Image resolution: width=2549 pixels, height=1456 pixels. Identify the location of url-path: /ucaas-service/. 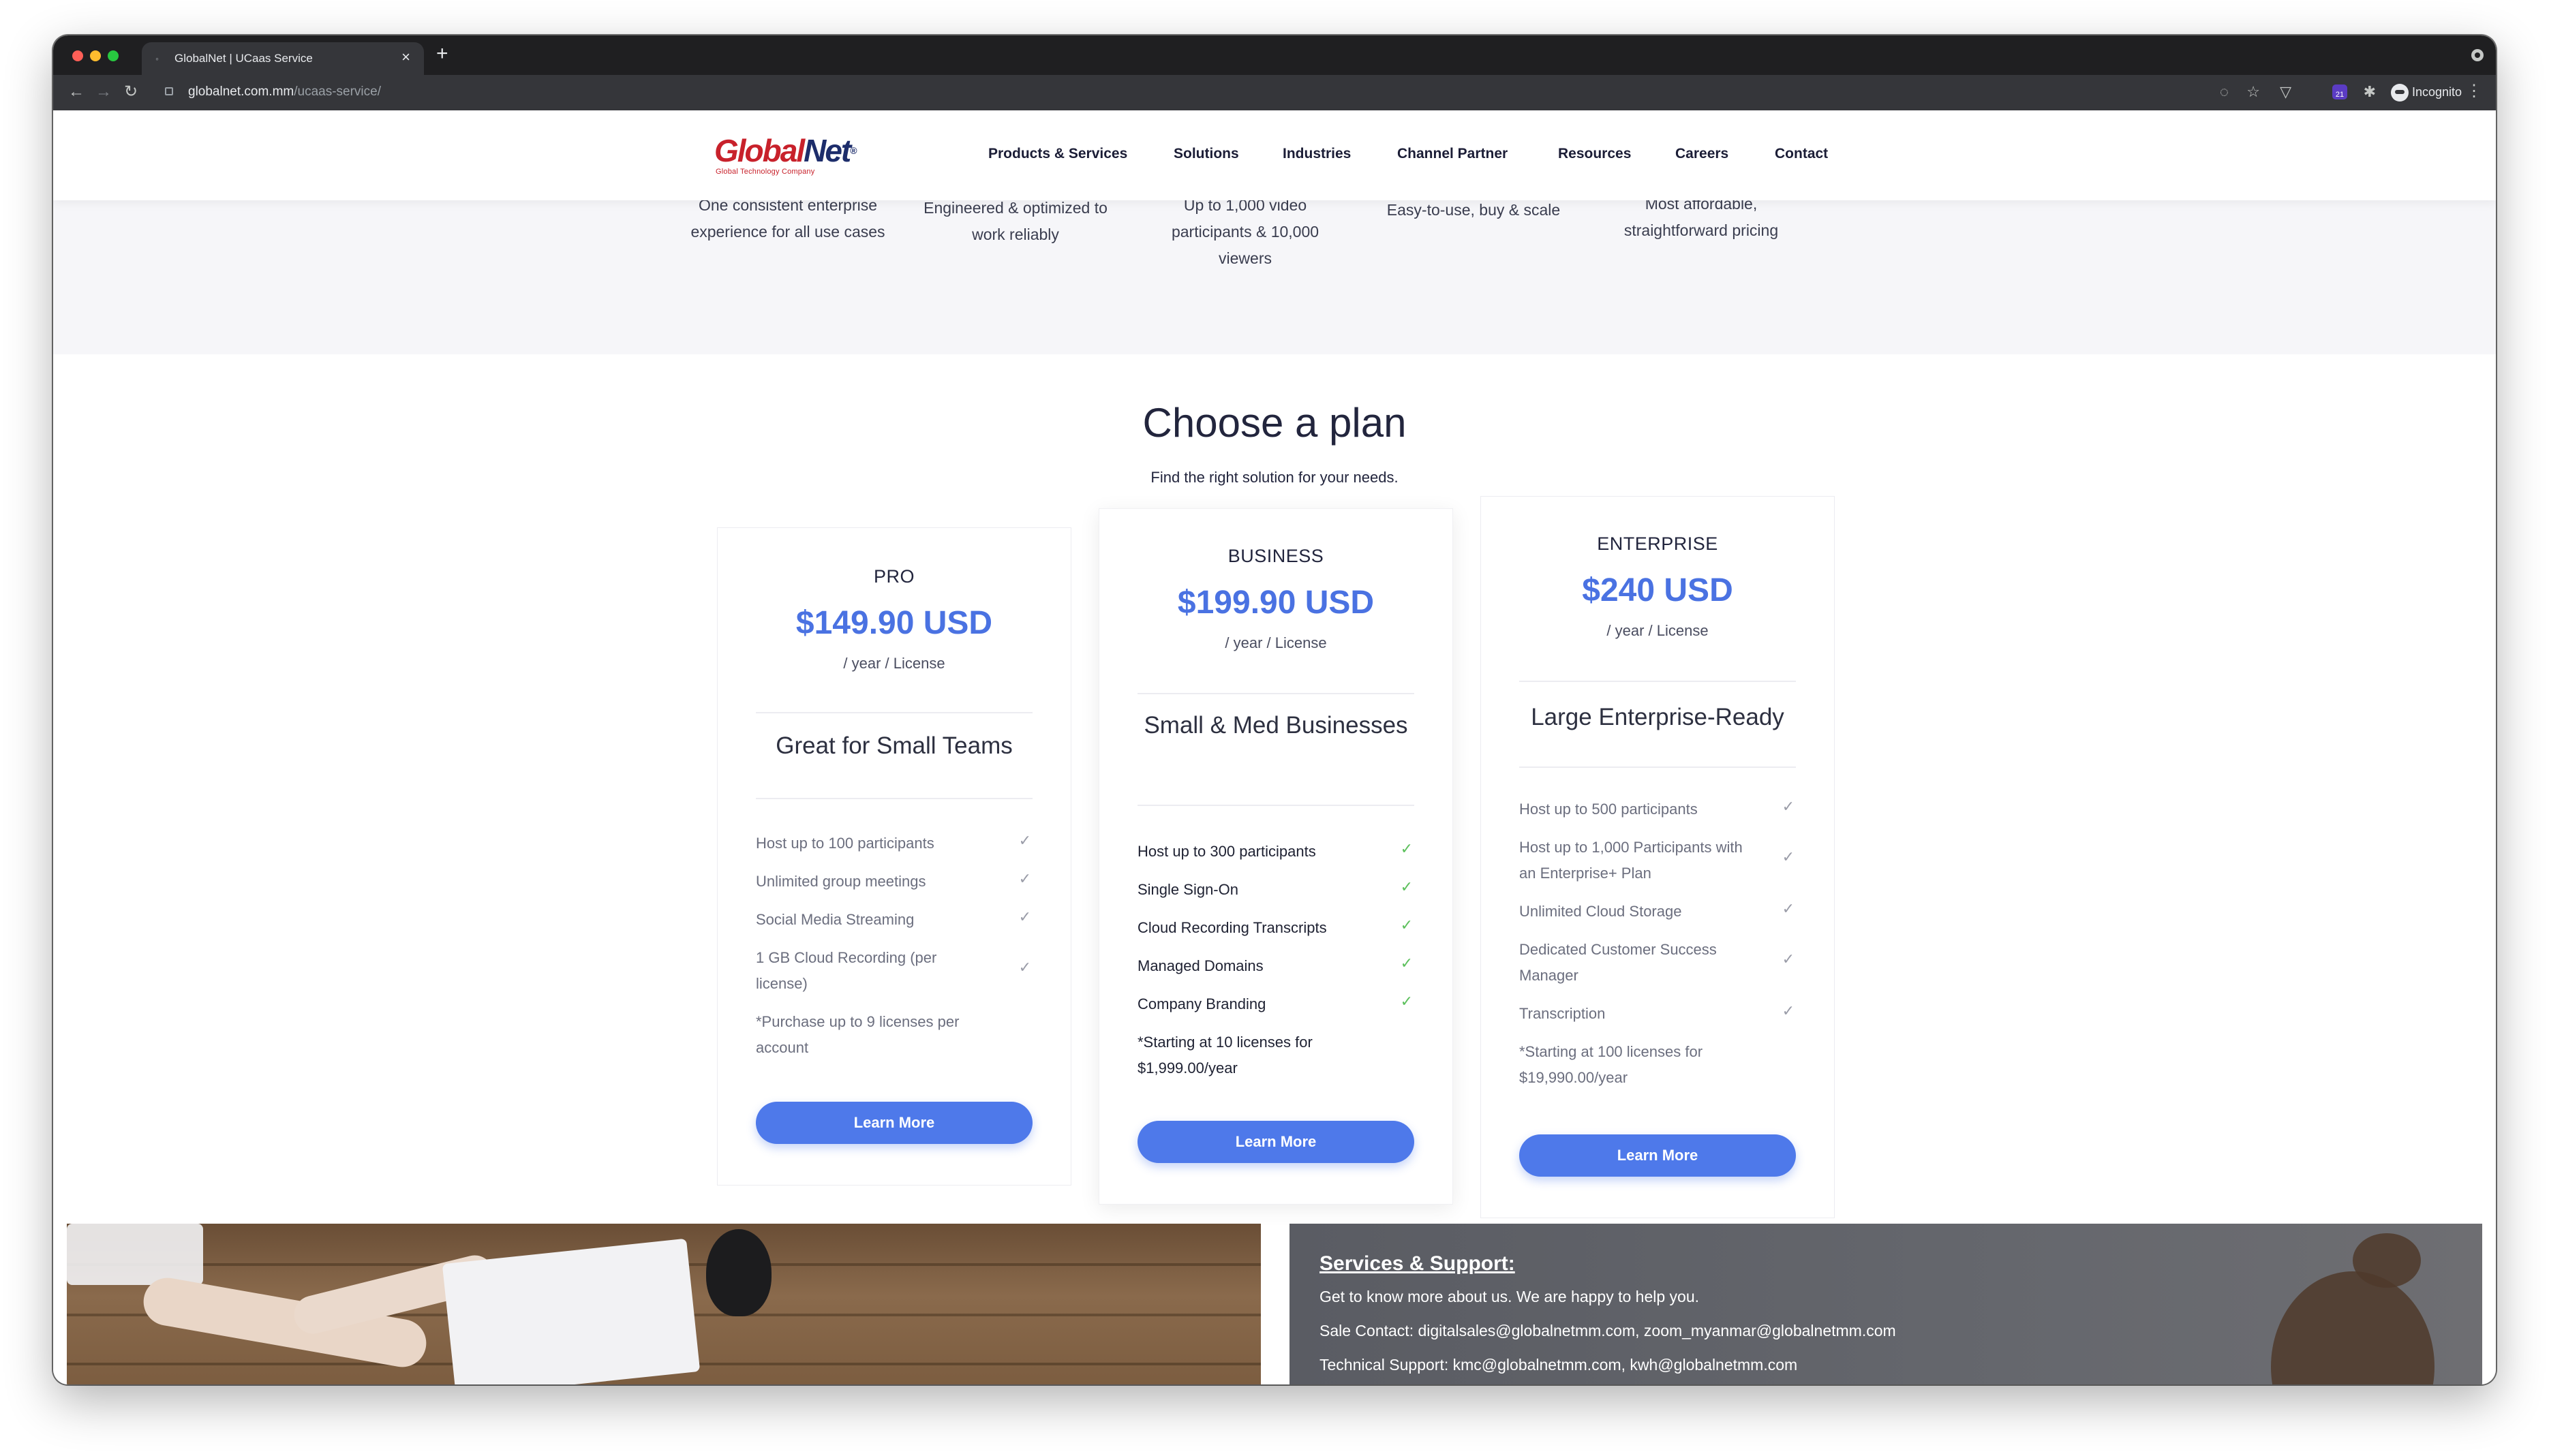
(338, 91).